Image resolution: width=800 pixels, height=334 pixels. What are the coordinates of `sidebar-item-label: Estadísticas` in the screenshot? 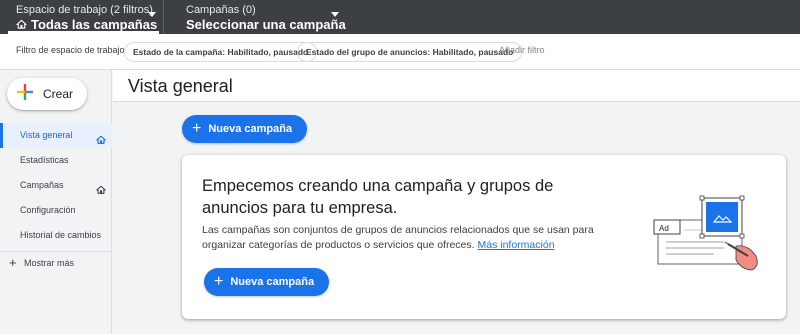 It's located at (44, 160).